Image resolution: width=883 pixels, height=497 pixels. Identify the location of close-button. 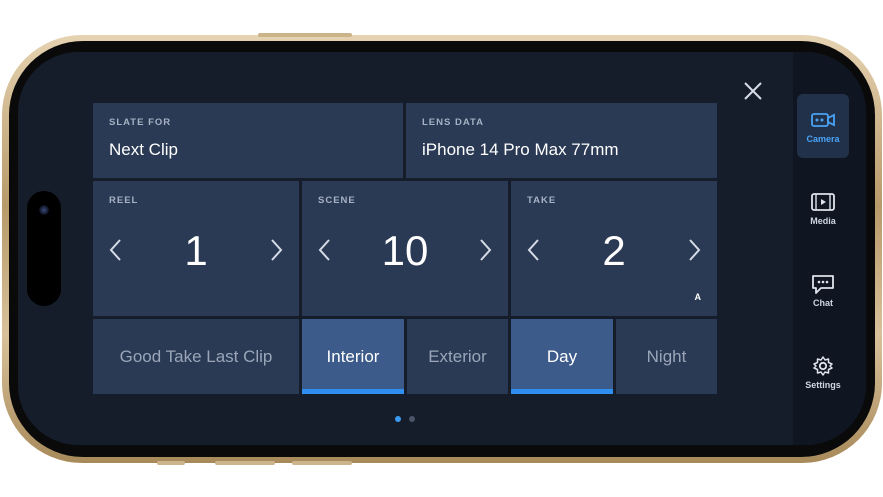
(753, 91).